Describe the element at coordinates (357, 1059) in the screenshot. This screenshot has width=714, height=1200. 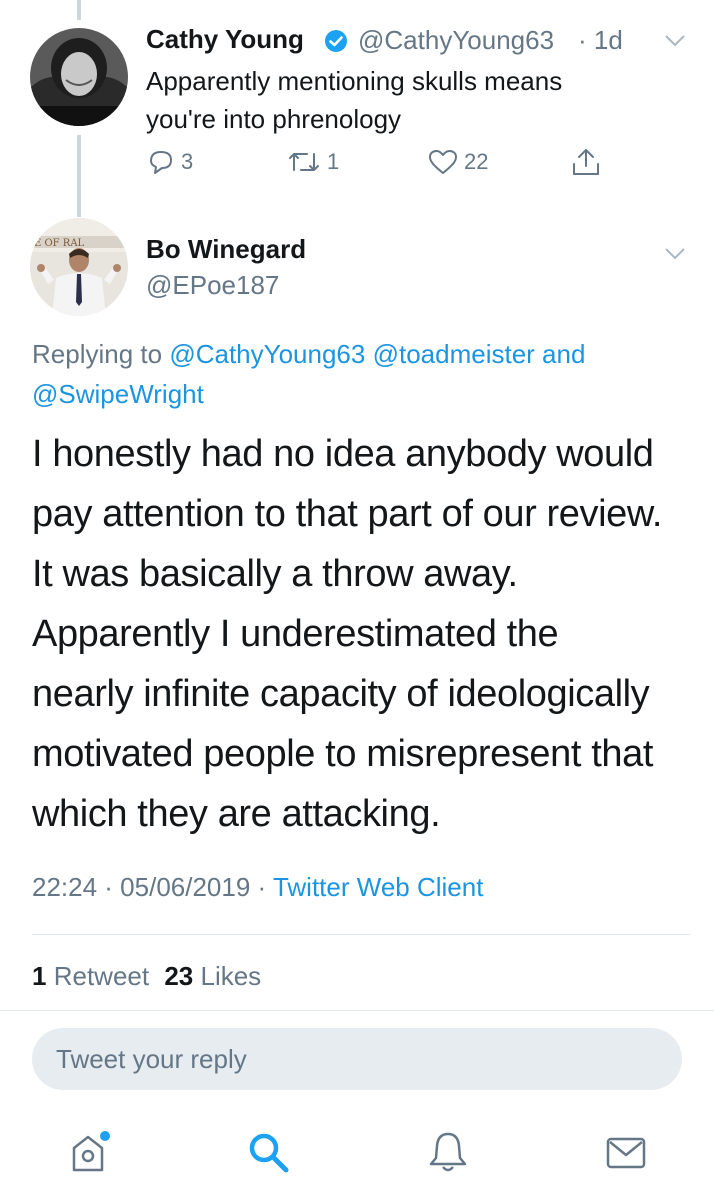
I see `reply-input: Tweet your reply` at that location.